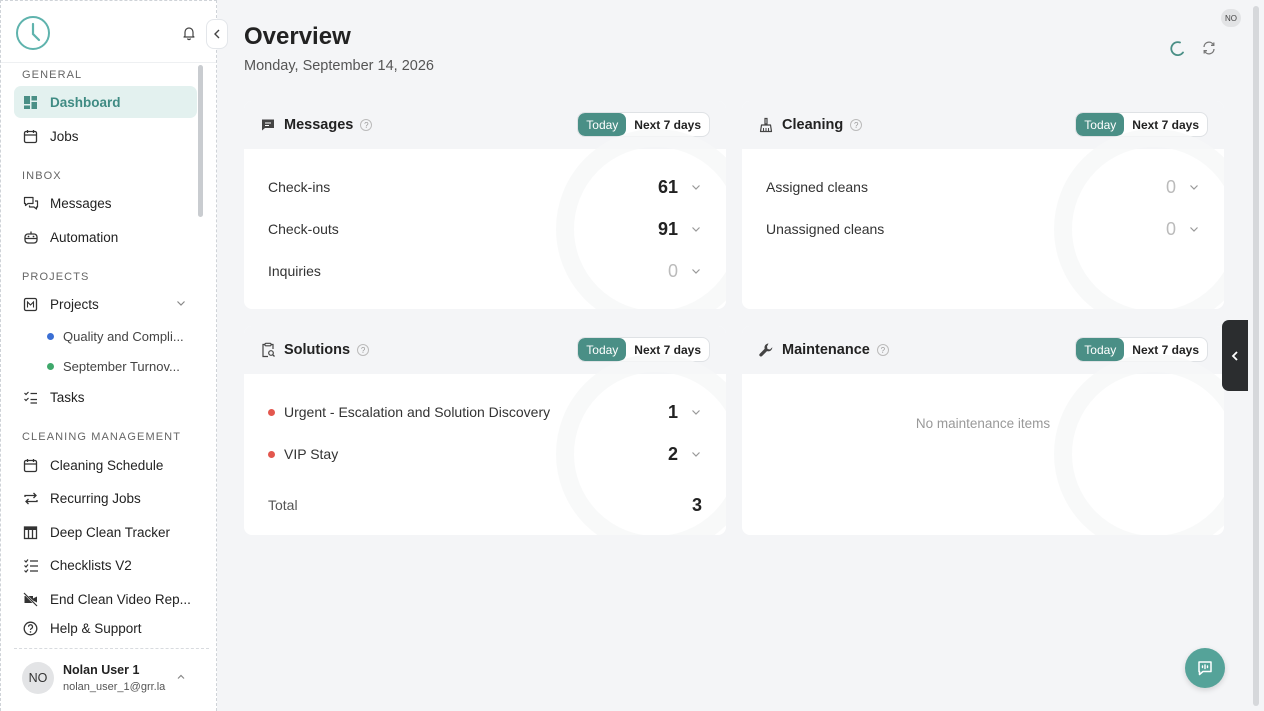 Image resolution: width=1264 pixels, height=711 pixels. I want to click on refresh-icon, so click(1209, 48).